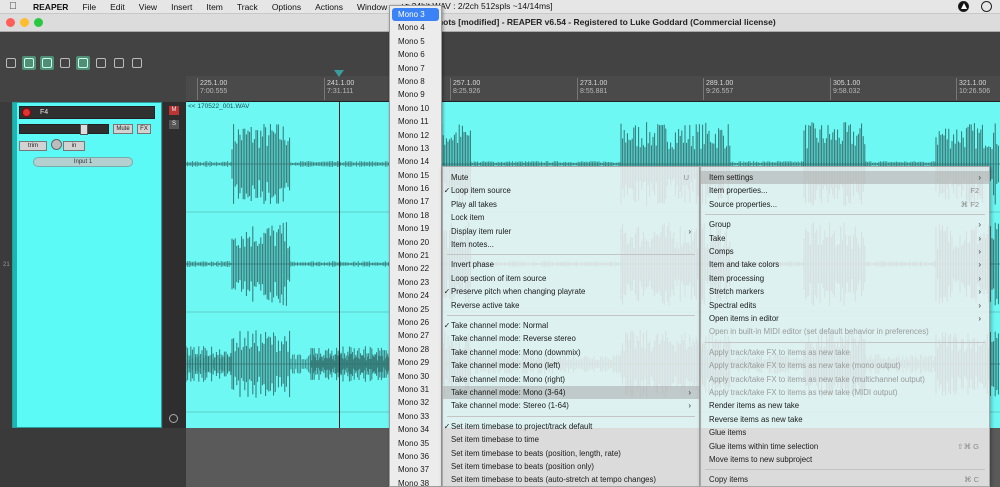 The width and height of the screenshot is (1000, 487). What do you see at coordinates (845, 446) in the screenshot?
I see `menu-item: Glue items within time selection ⇧⌘ G` at bounding box center [845, 446].